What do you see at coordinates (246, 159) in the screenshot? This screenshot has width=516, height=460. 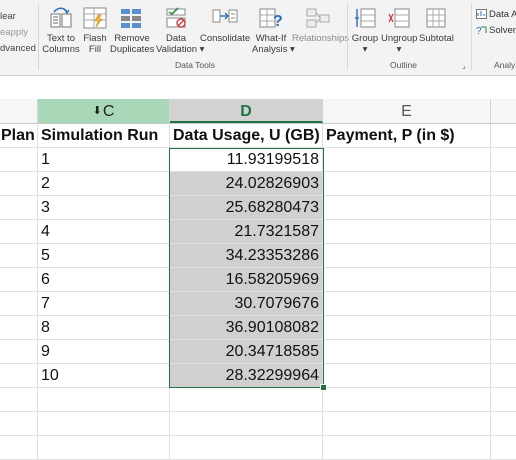 I see `cell-data-usage: 11.93199518` at bounding box center [246, 159].